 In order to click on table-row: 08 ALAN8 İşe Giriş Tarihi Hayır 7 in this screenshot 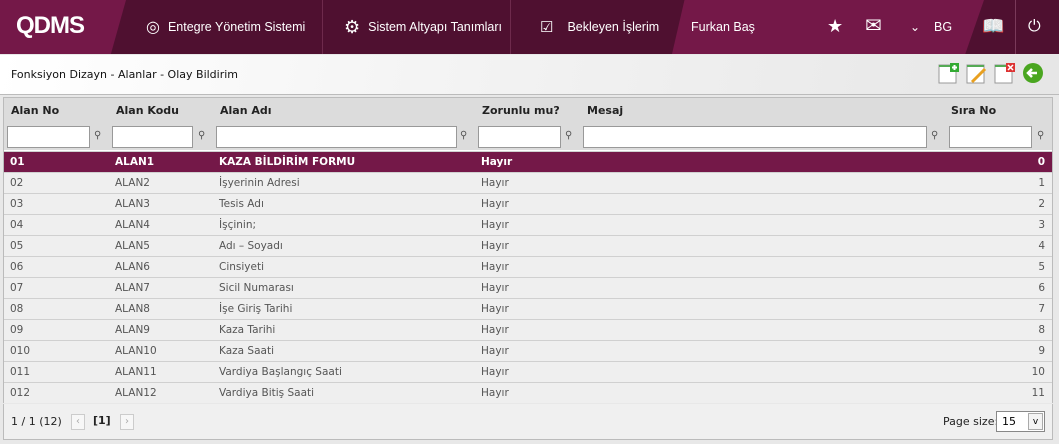, I will do `click(528, 308)`.